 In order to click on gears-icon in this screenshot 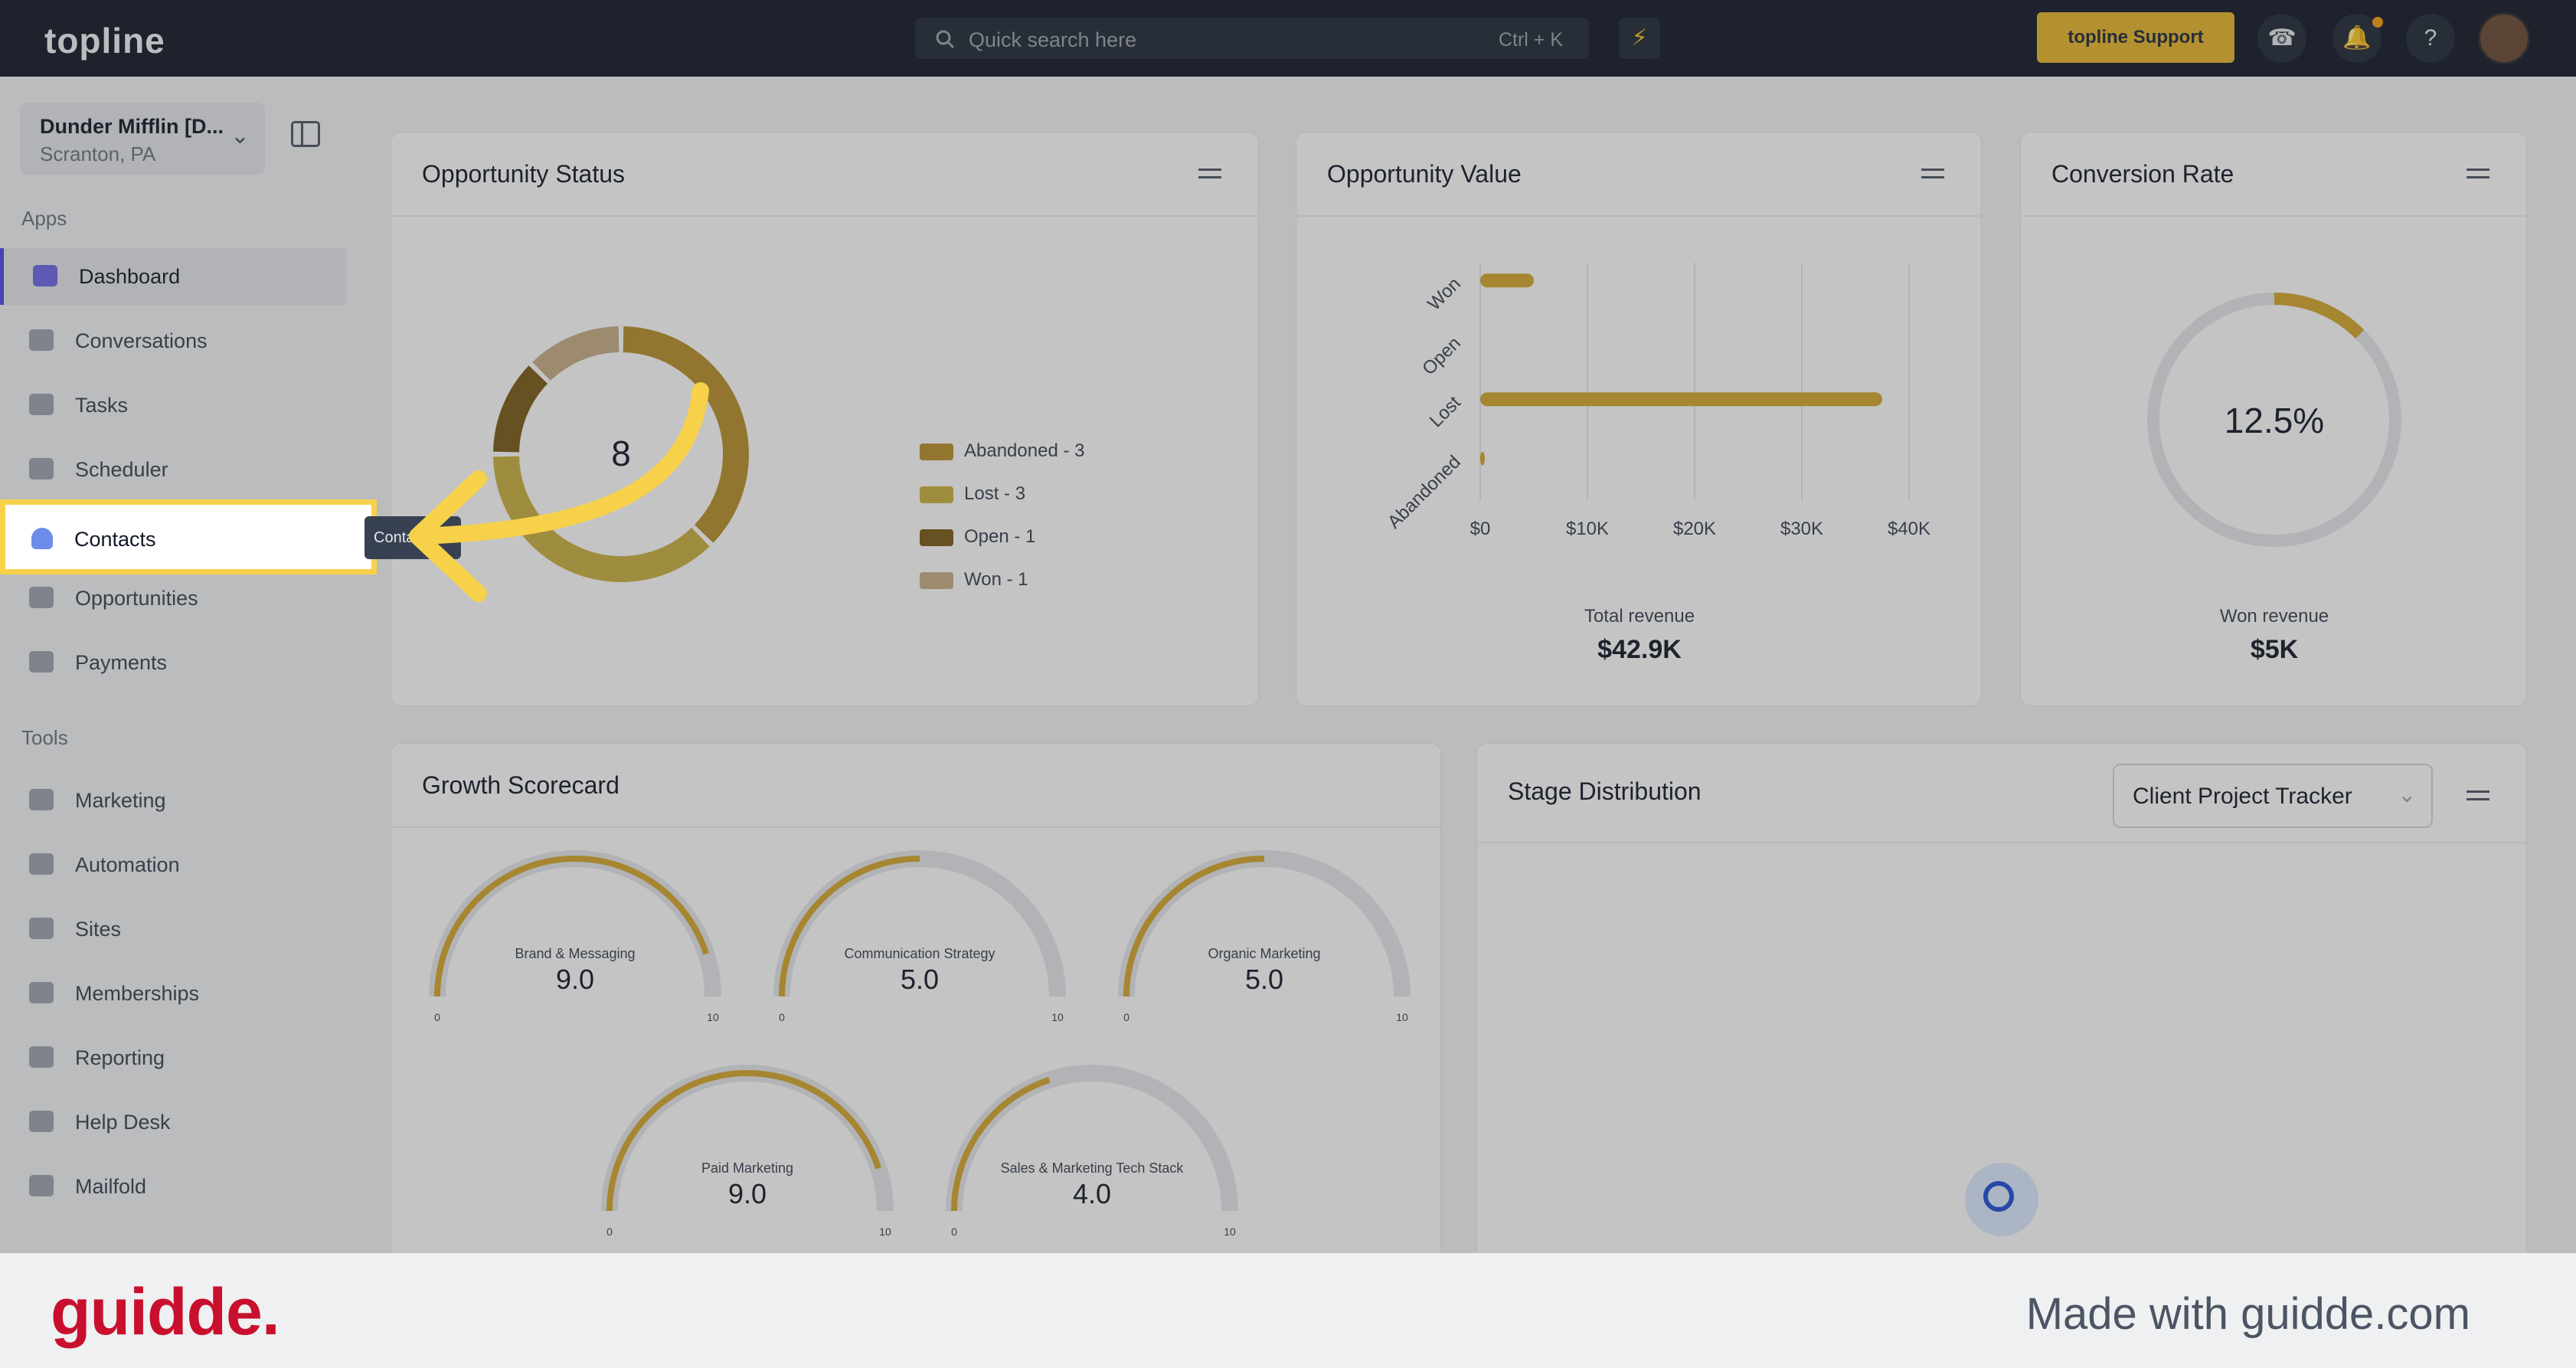, I will do `click(41, 864)`.